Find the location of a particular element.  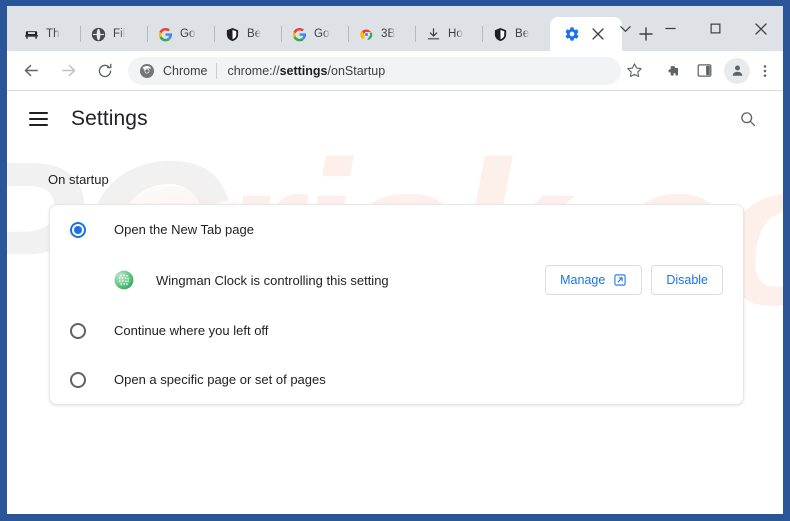

tab-5: 3B is located at coordinates (382, 34).